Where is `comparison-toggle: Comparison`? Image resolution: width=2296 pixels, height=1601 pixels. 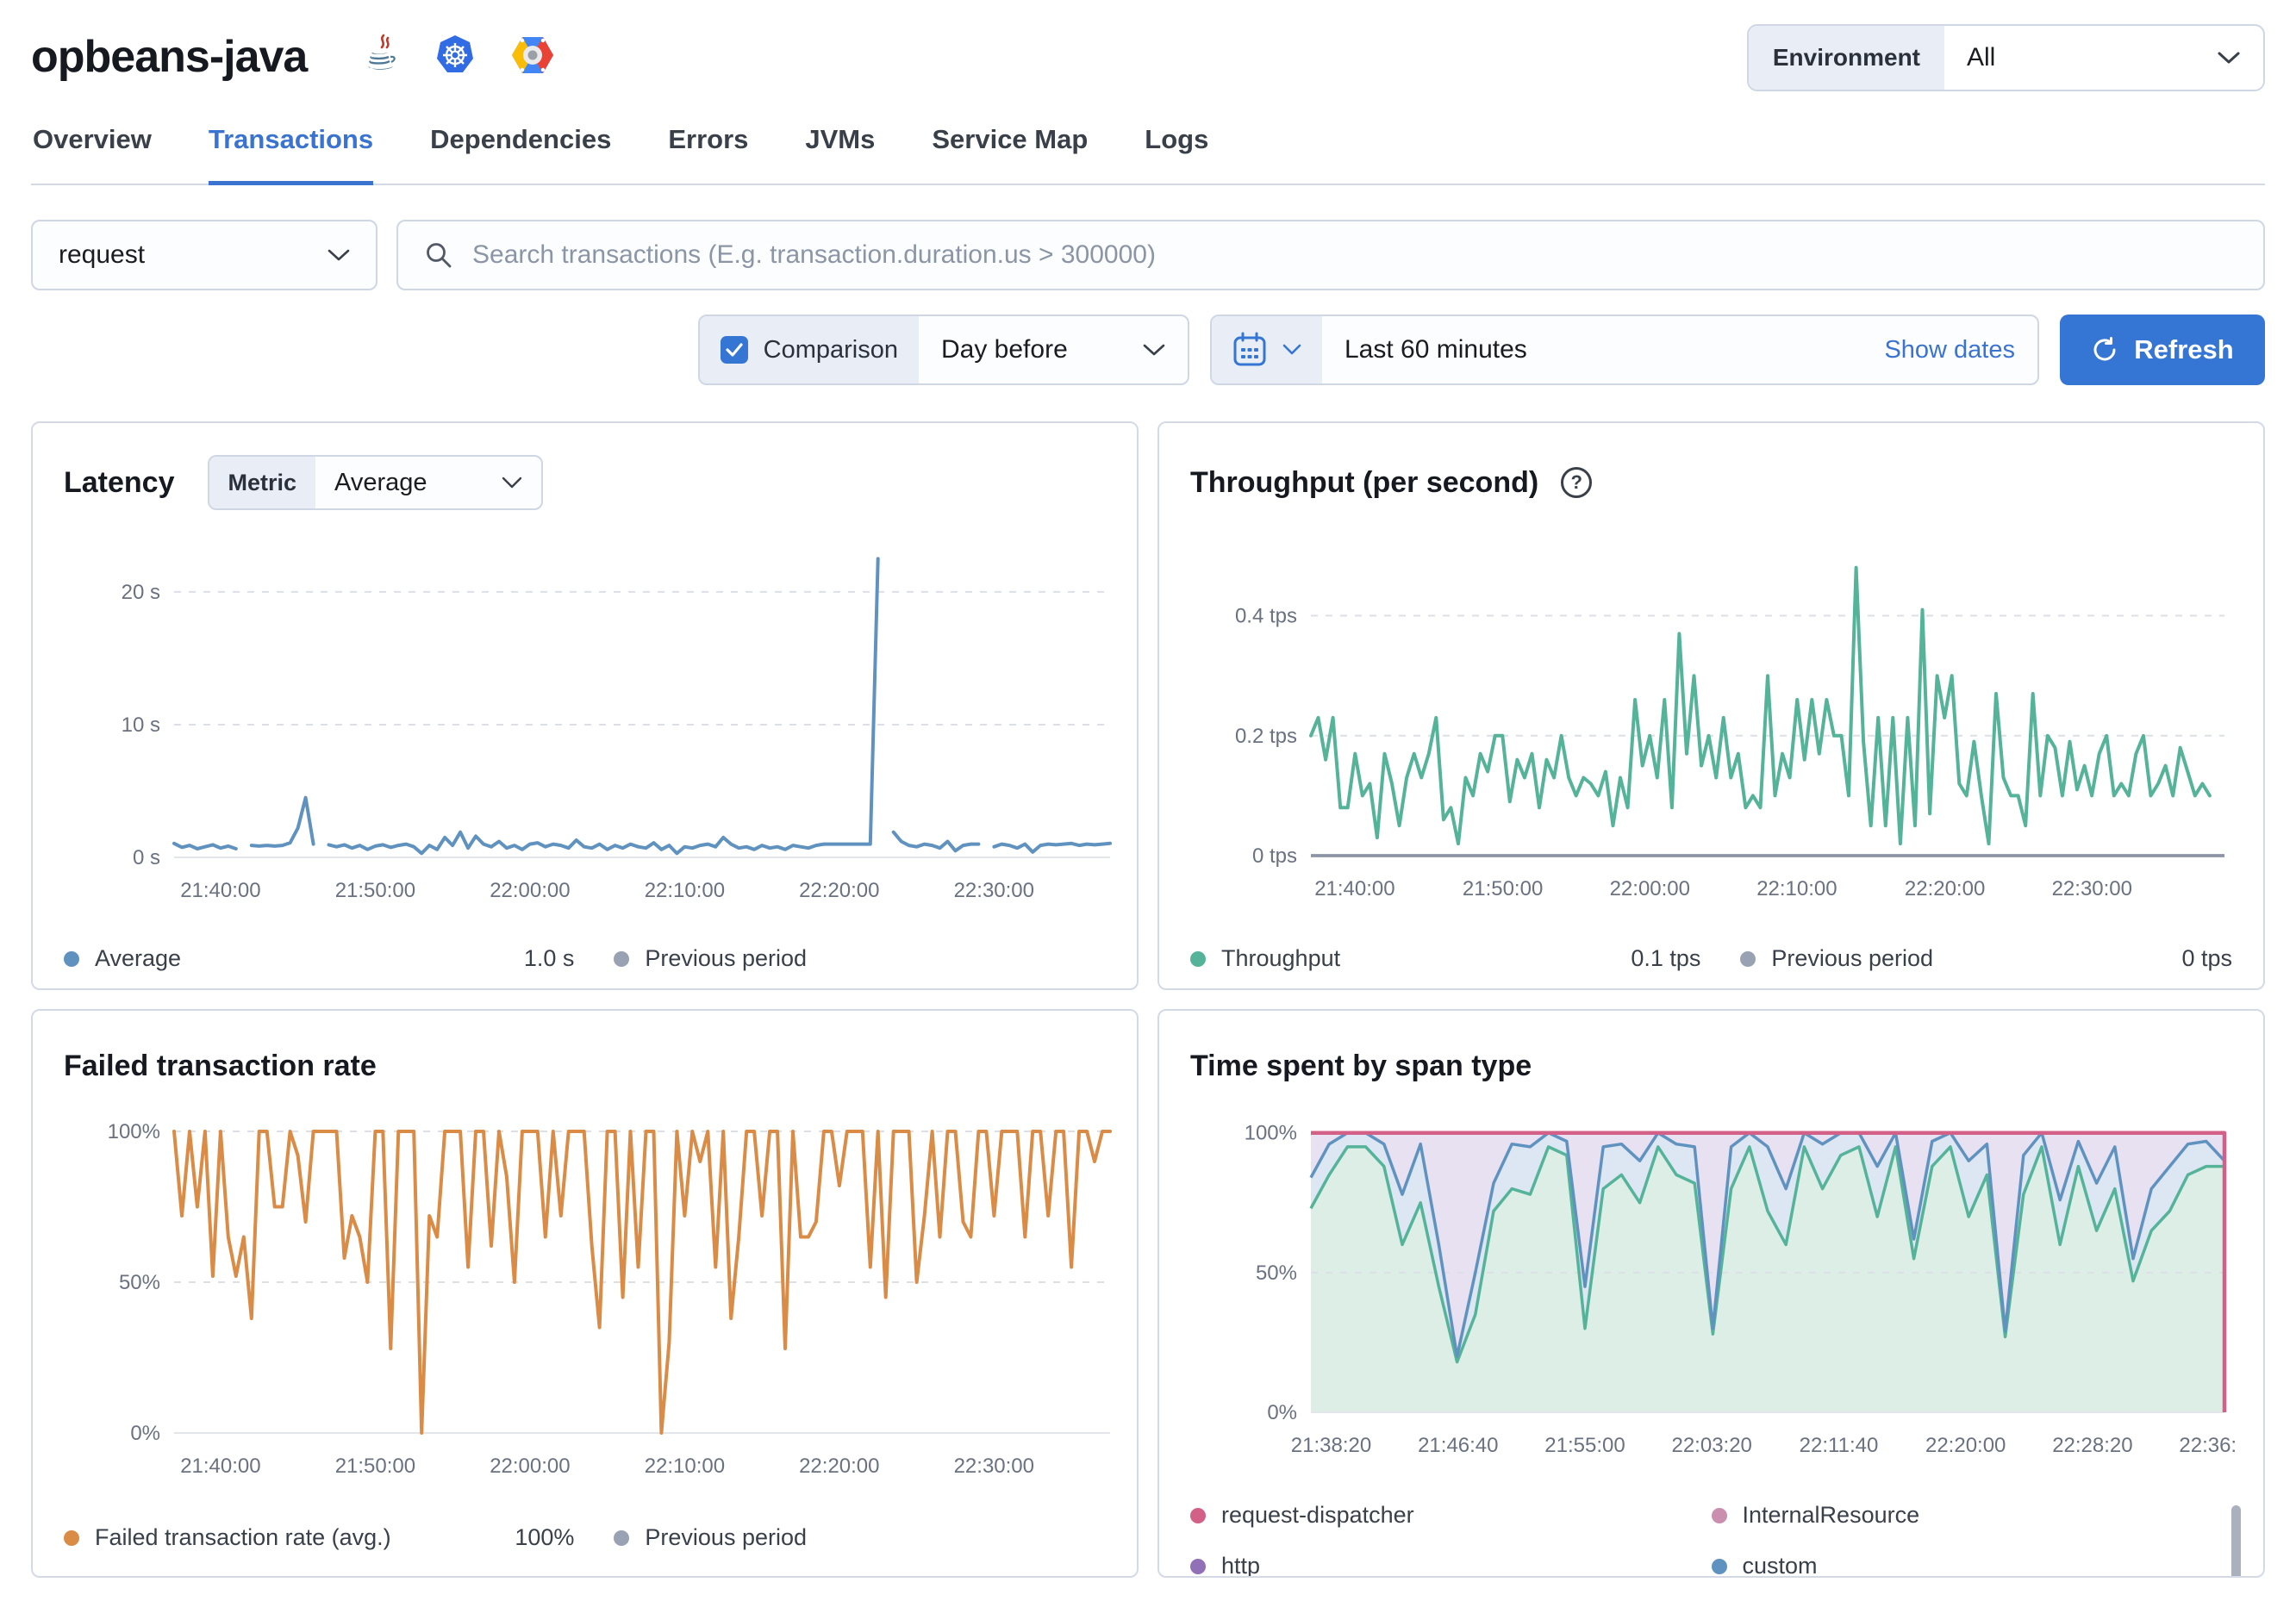
comparison-toggle: Comparison is located at coordinates (809, 349).